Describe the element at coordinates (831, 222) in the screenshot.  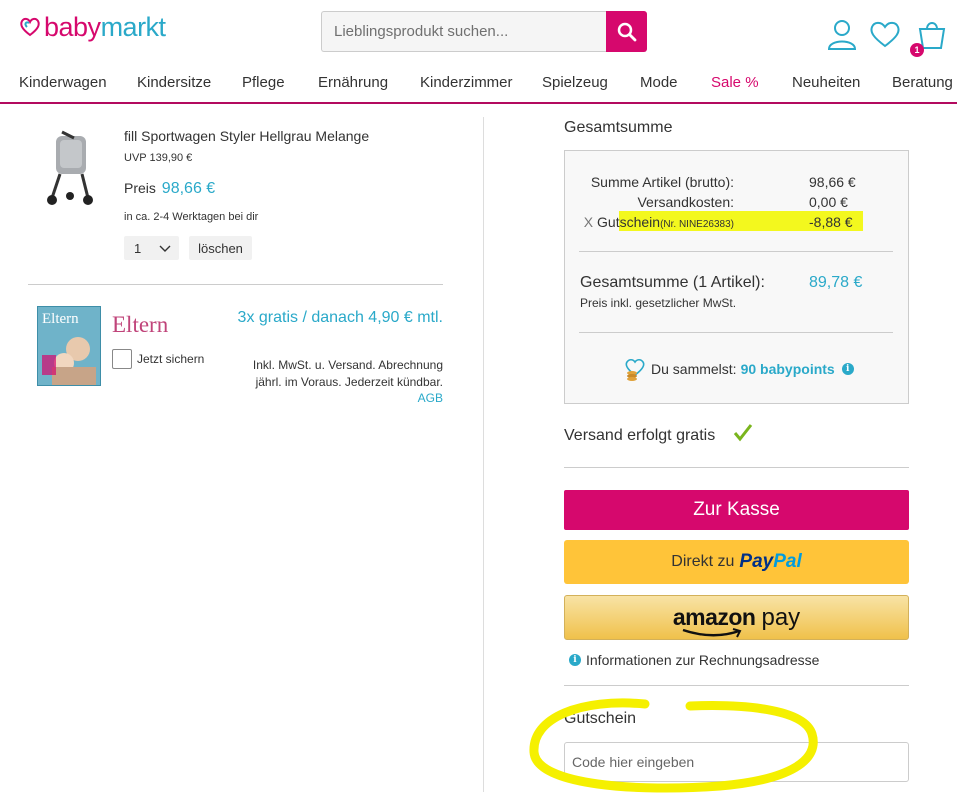
I see `voucher-value: -8,88 €` at that location.